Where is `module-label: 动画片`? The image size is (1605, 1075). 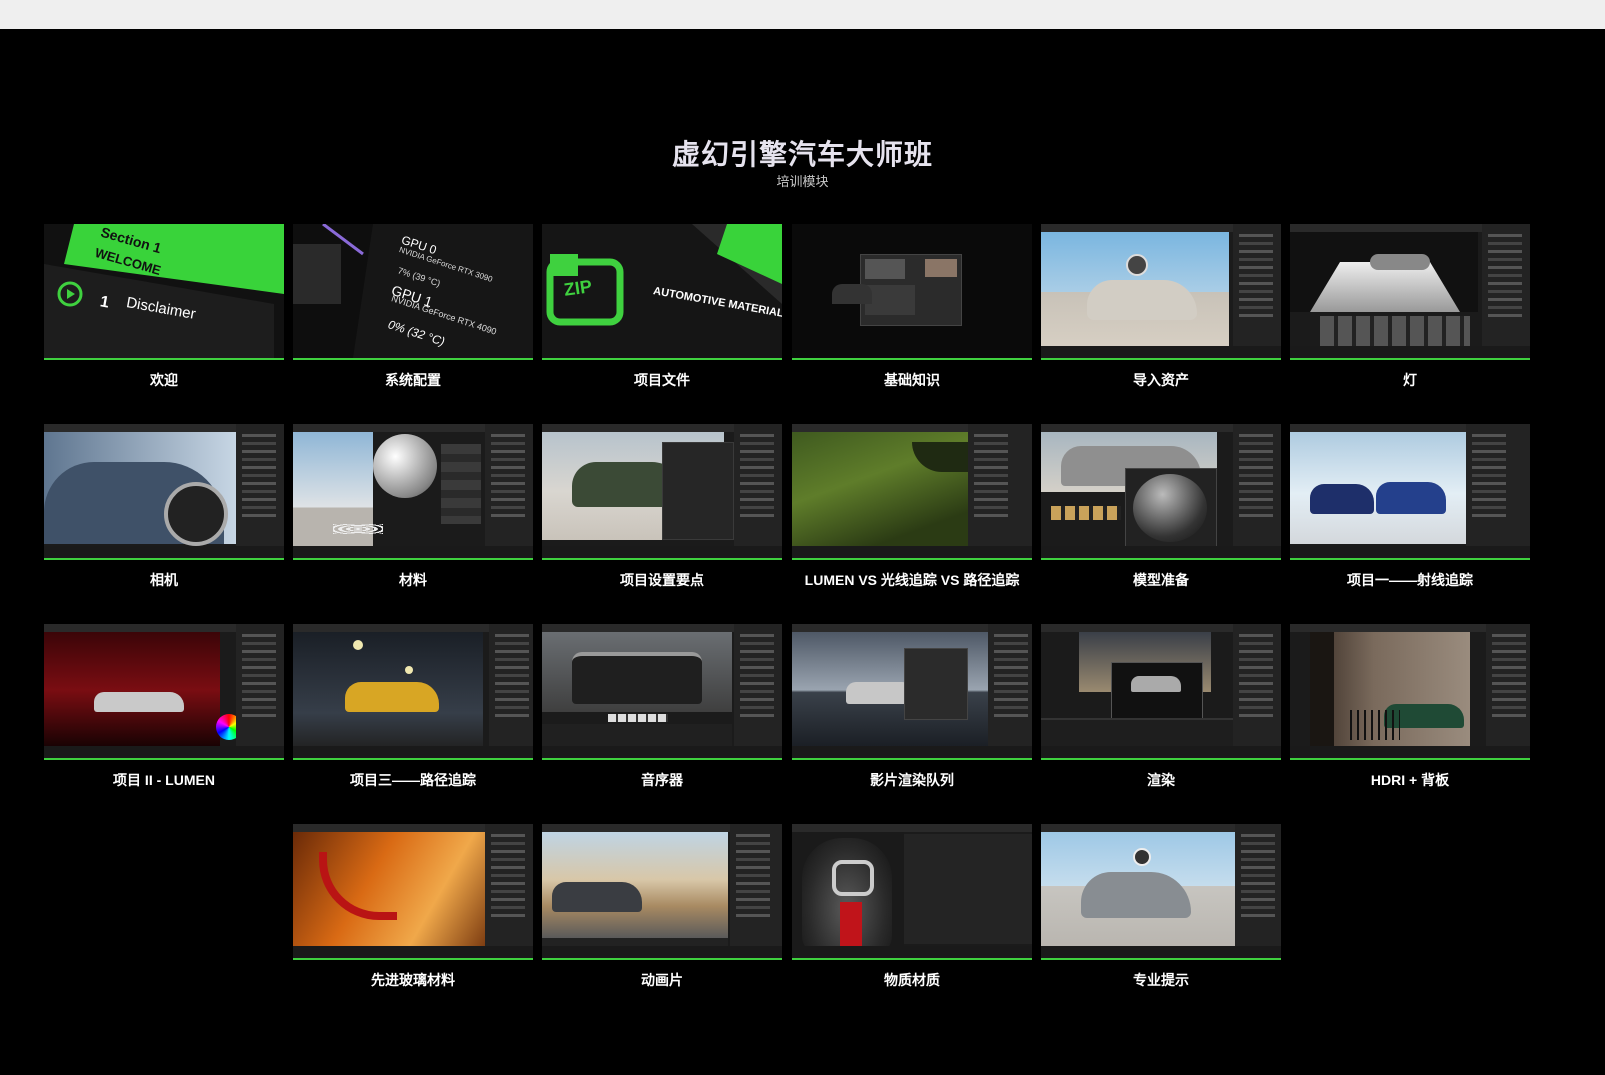
module-label: 动画片 is located at coordinates (662, 980).